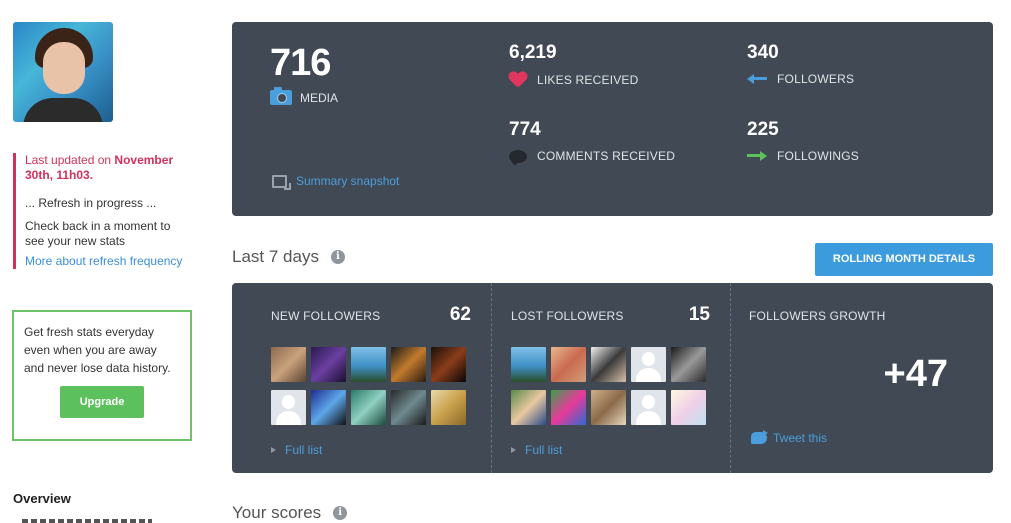 The width and height of the screenshot is (1011, 523). I want to click on followers-count: 340, so click(763, 52).